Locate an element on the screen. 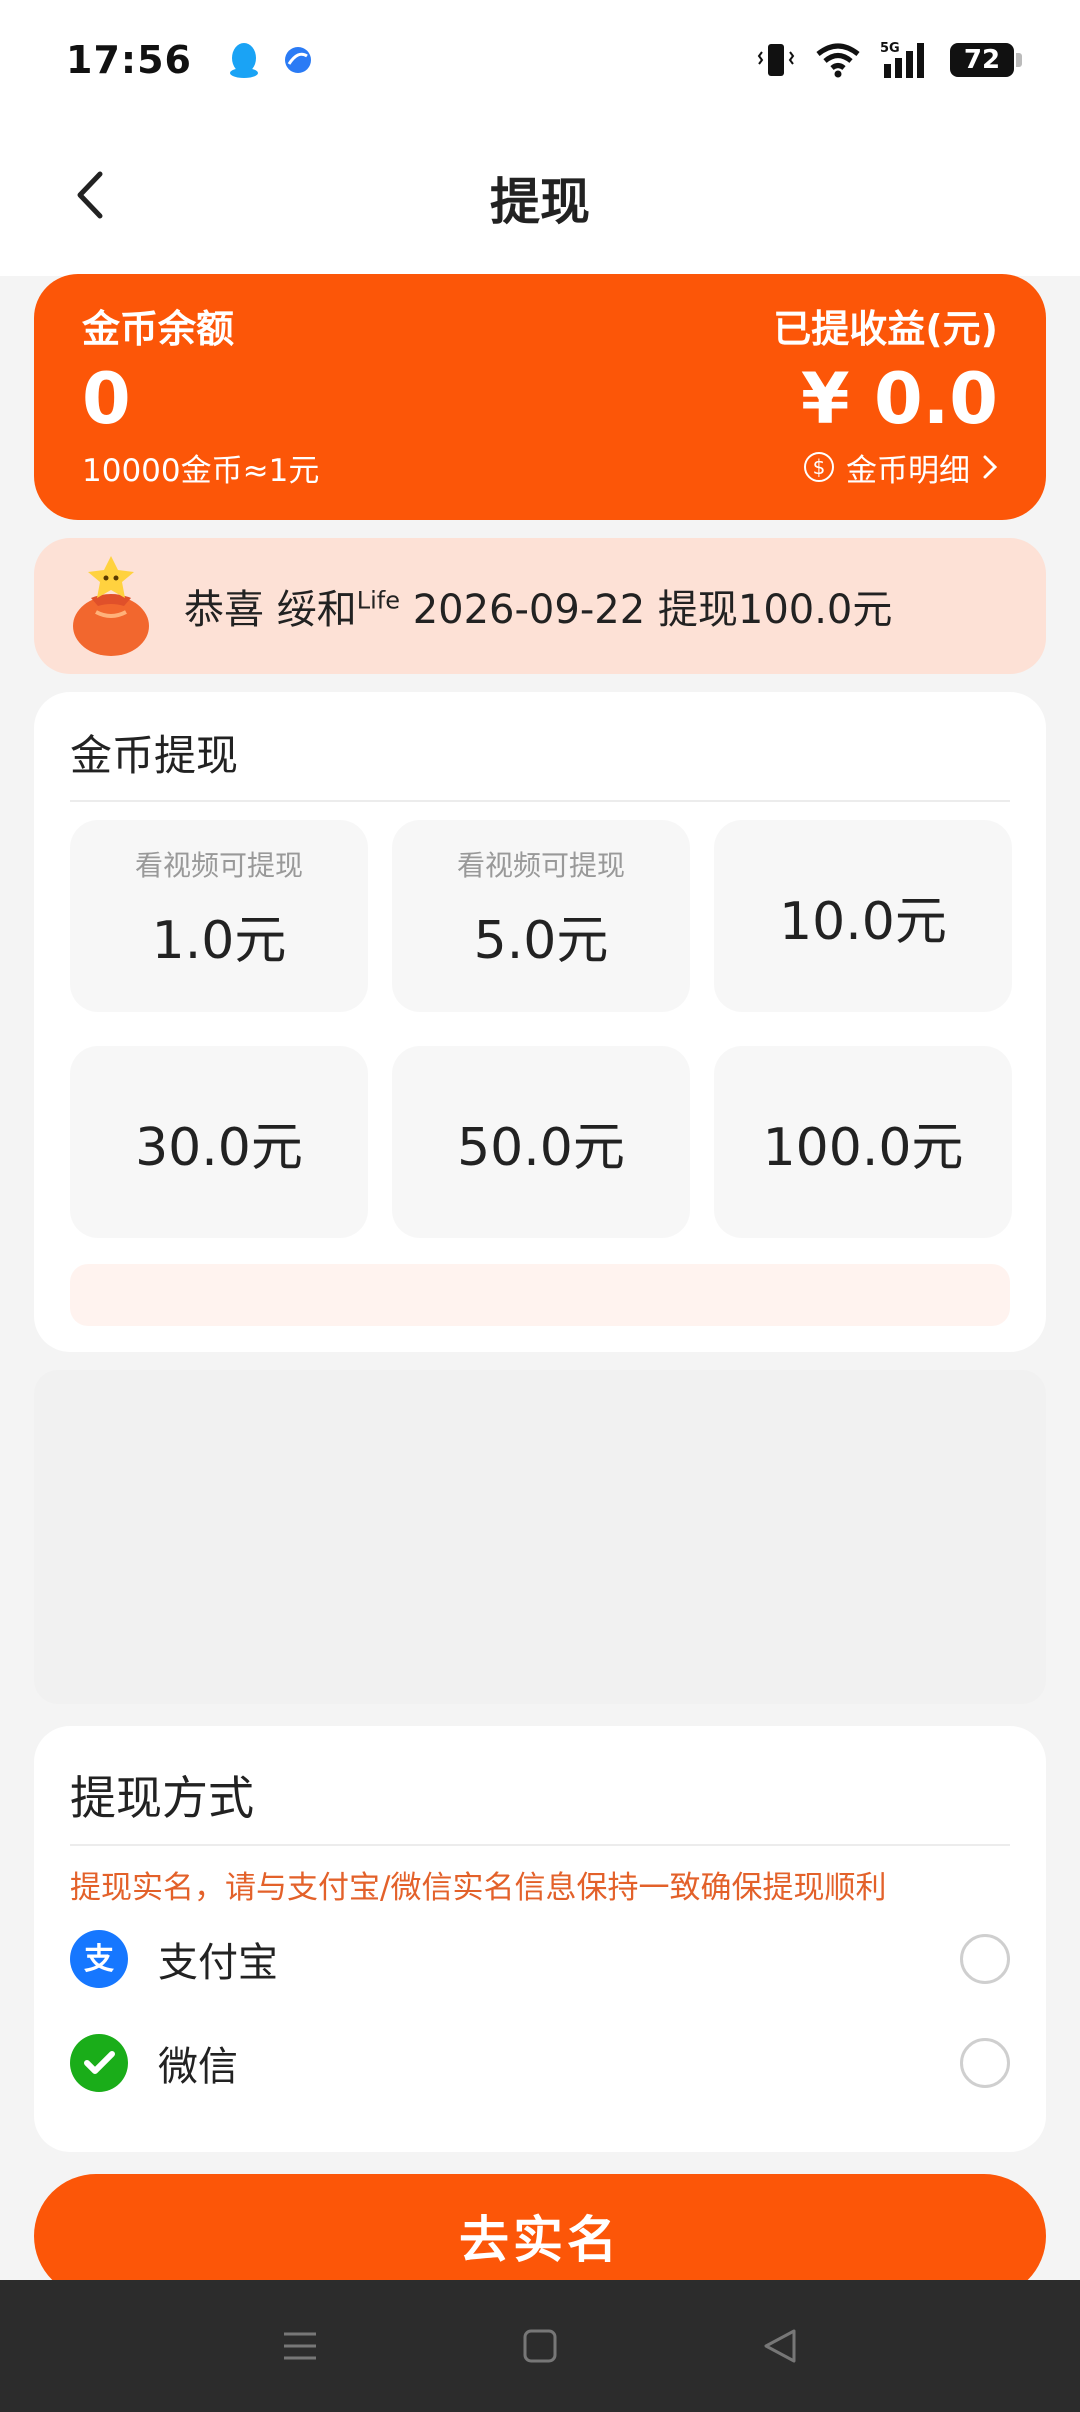 This screenshot has width=1080, height=2412. withdraw-method-title: 提现方式 is located at coordinates (540, 1786).